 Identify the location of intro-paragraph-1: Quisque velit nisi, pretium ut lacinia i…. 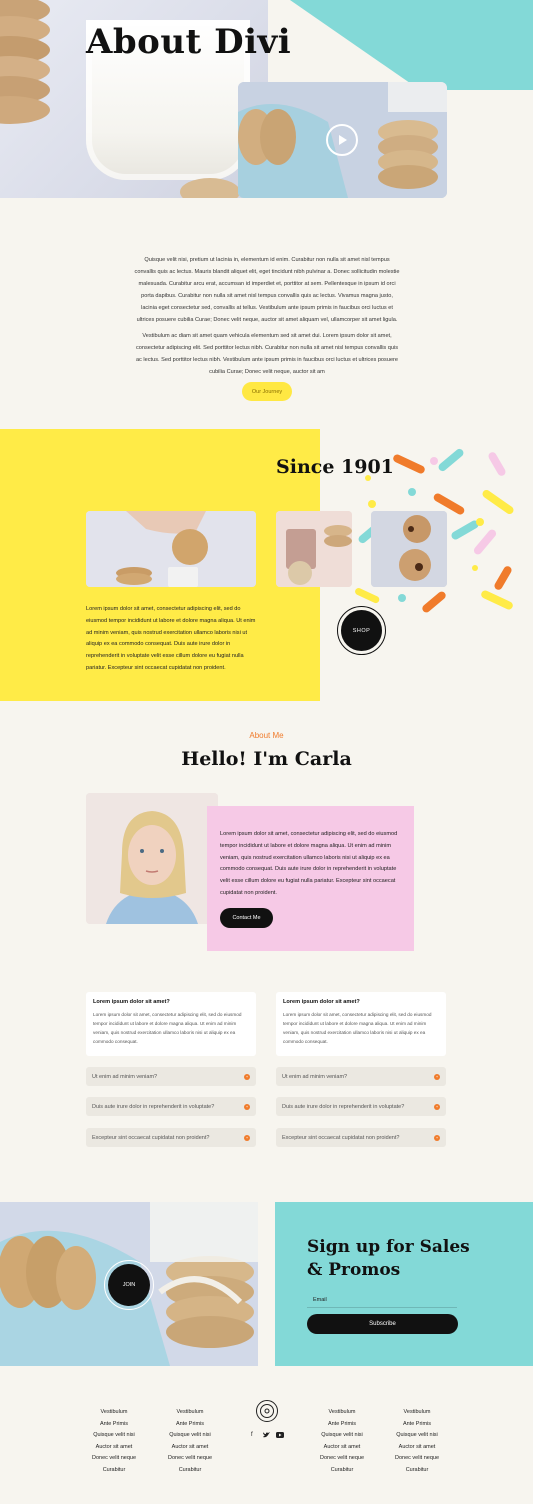
(267, 290).